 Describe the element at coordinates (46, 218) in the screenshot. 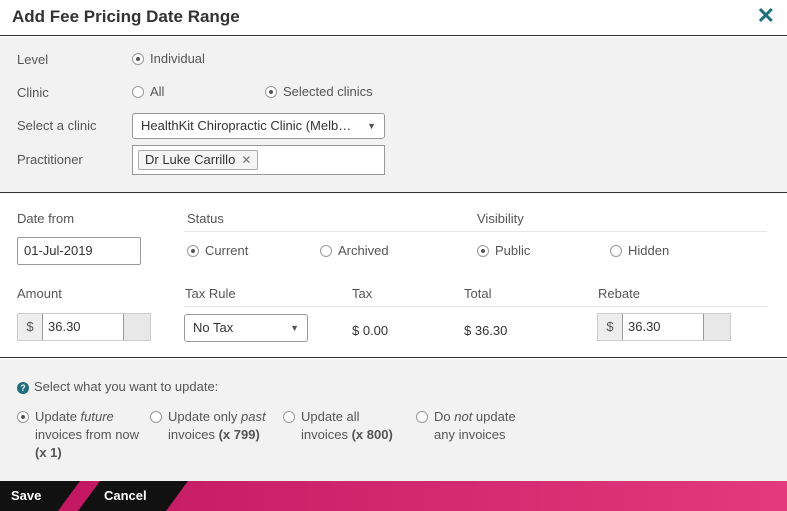

I see `date-from-label: Date from` at that location.